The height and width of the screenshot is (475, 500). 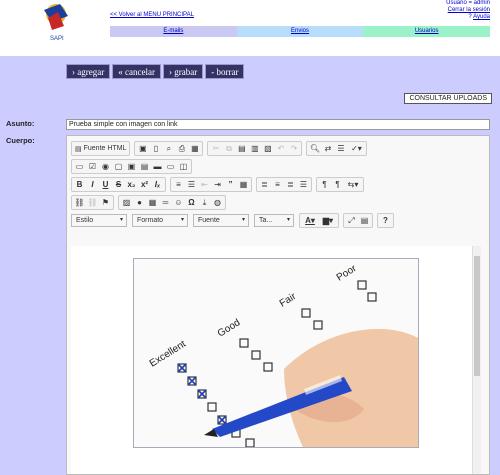 I want to click on ltr-icon: ¶, so click(x=324, y=184).